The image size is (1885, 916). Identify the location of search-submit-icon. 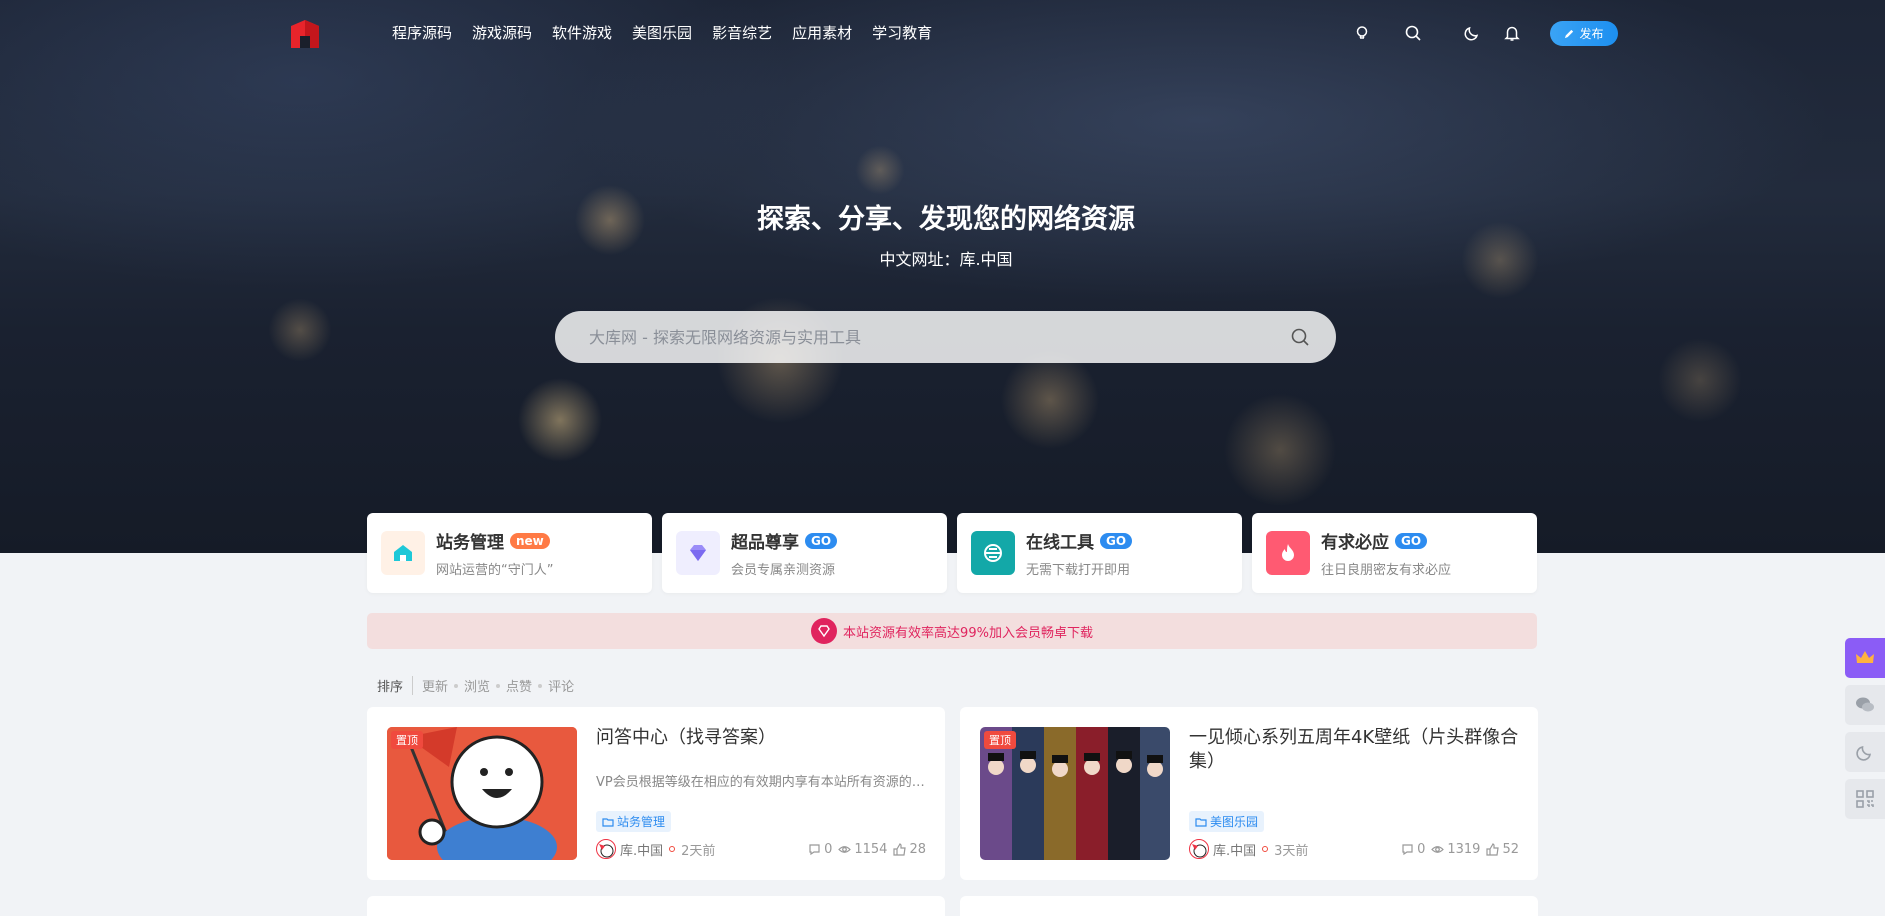
(1300, 337).